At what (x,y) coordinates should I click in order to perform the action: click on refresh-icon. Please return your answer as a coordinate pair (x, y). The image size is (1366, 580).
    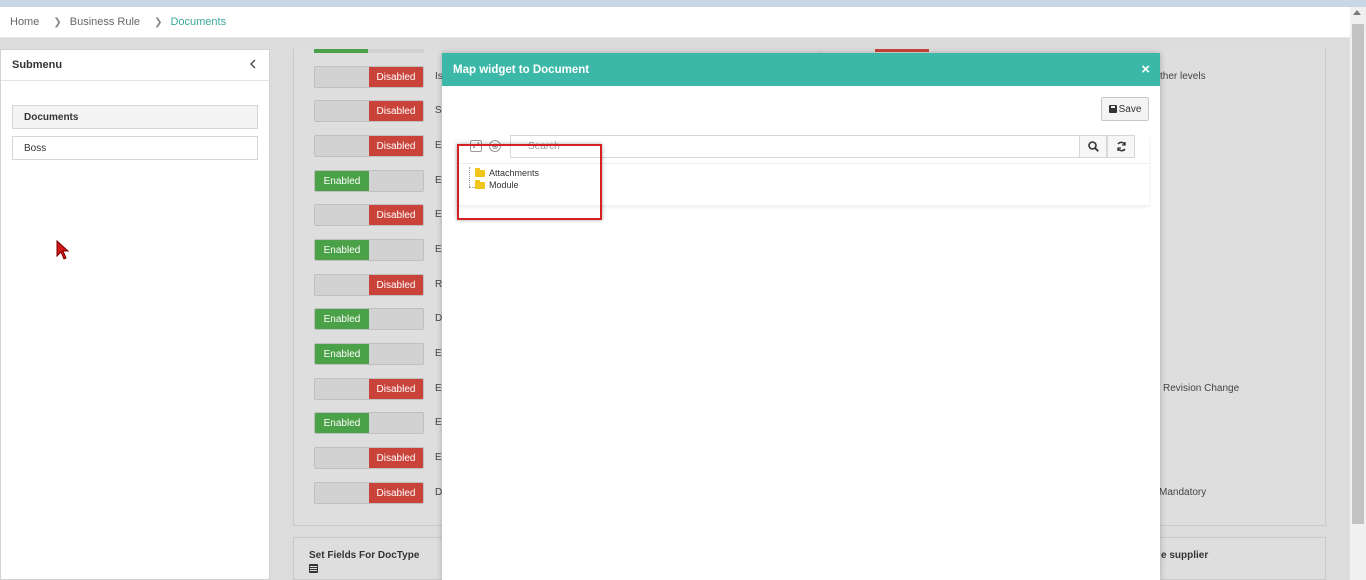
    Looking at the image, I should click on (1121, 146).